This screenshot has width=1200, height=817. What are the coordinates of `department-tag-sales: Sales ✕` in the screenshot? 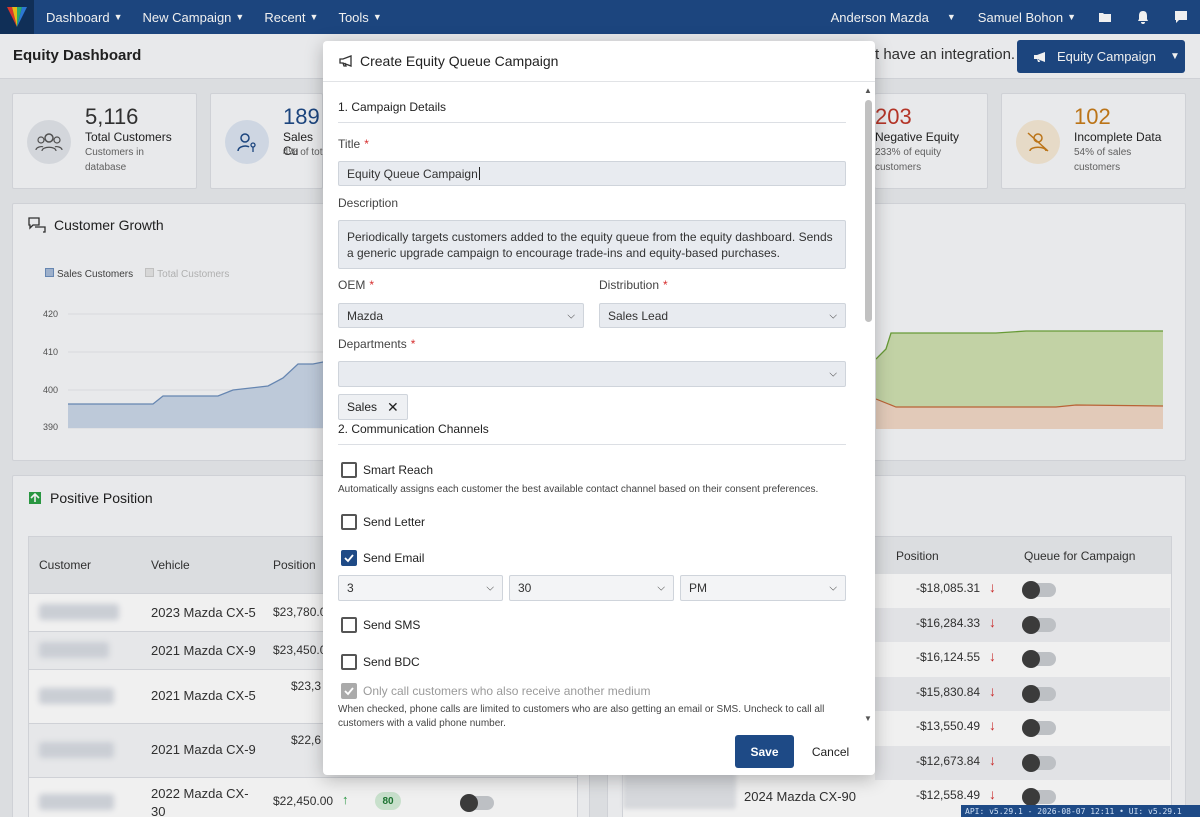 It's located at (373, 407).